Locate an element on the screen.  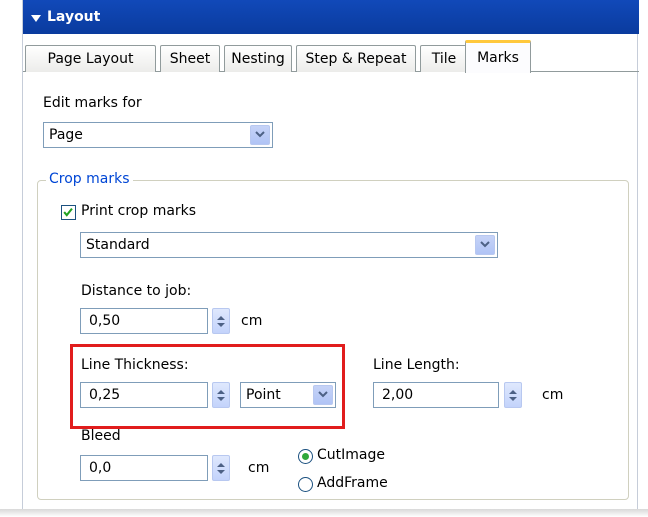
checkmark-icon is located at coordinates (68, 212).